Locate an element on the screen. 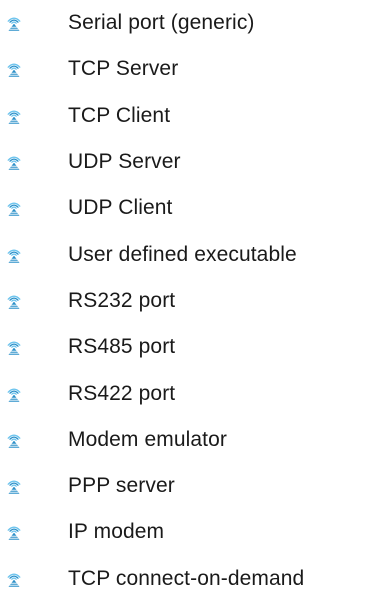 The image size is (366, 605). connection-type-label: TCP Client is located at coordinates (119, 115).